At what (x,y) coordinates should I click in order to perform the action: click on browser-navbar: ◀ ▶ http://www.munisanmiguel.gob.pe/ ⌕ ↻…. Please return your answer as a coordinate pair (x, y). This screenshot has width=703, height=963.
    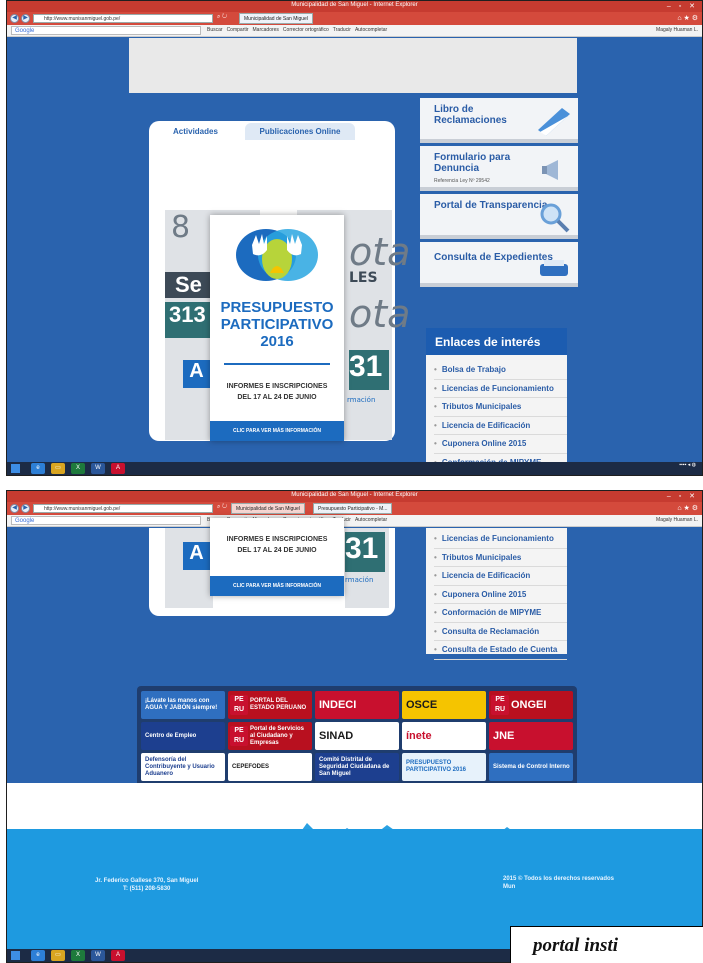
    Looking at the image, I should click on (354, 508).